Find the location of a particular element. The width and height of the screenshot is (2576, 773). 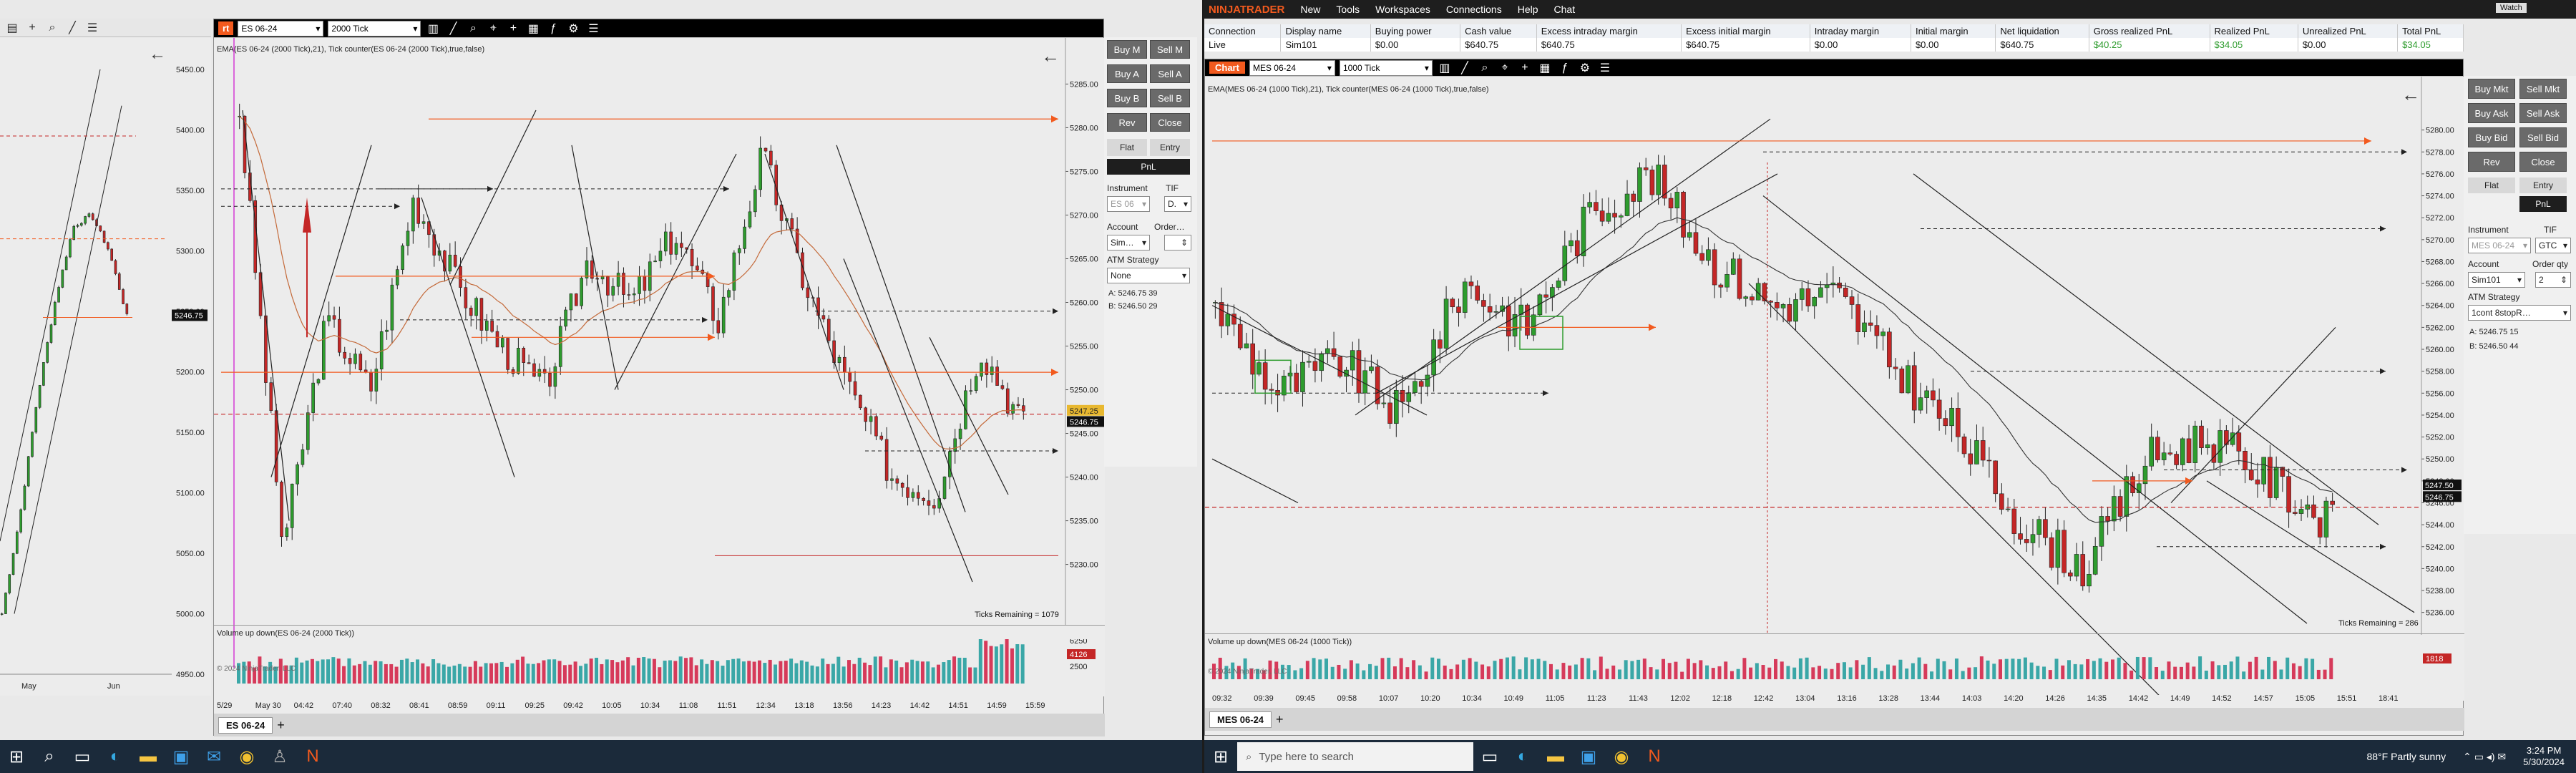

sell-bid-button: Sell B is located at coordinates (1170, 98).